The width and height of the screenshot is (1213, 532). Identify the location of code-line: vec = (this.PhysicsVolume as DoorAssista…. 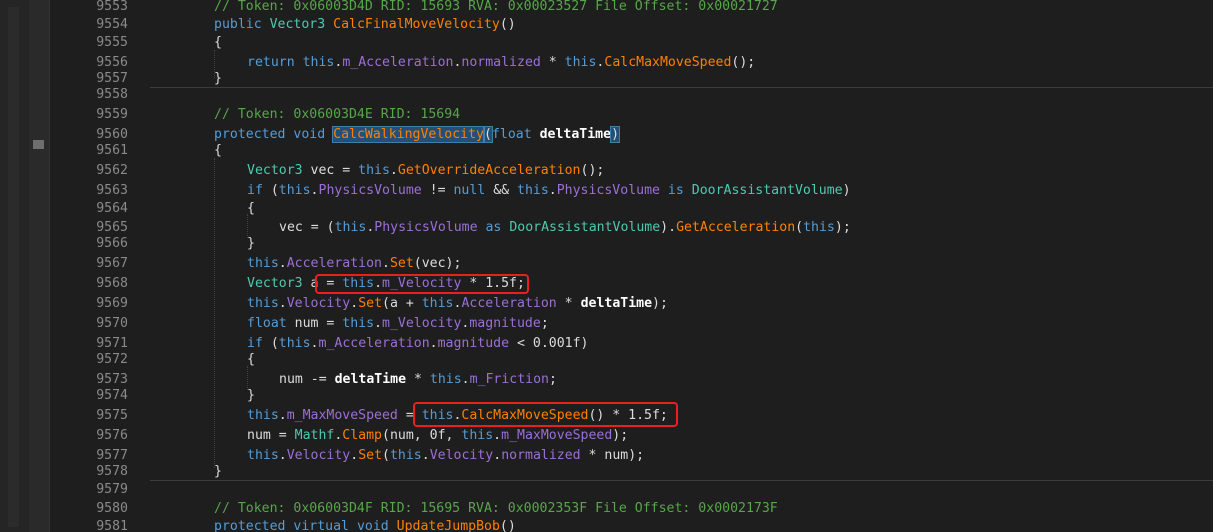
(565, 228).